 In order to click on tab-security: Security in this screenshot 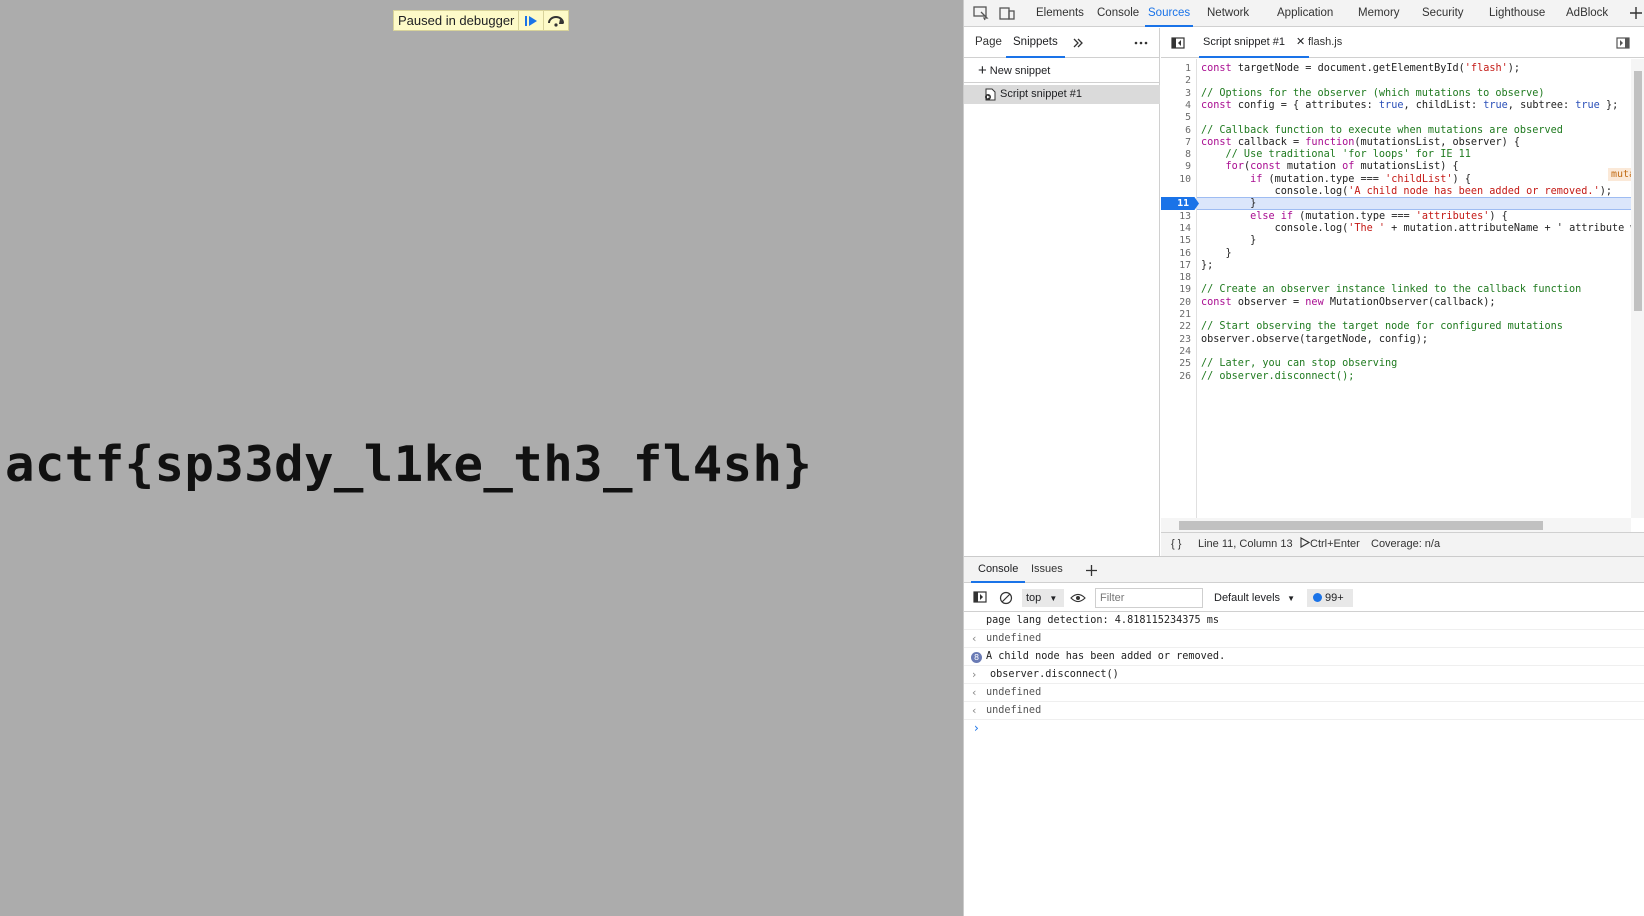, I will do `click(1443, 13)`.